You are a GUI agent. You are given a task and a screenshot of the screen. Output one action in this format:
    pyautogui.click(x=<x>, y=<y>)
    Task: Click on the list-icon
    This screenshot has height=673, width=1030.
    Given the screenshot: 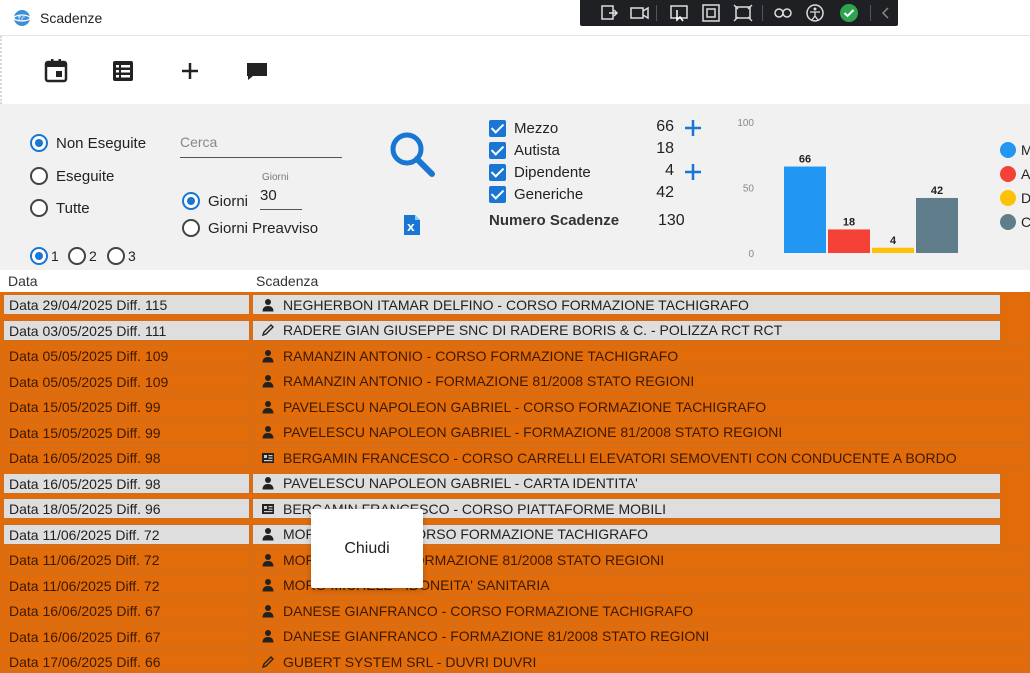 What is the action you would take?
    pyautogui.click(x=123, y=71)
    